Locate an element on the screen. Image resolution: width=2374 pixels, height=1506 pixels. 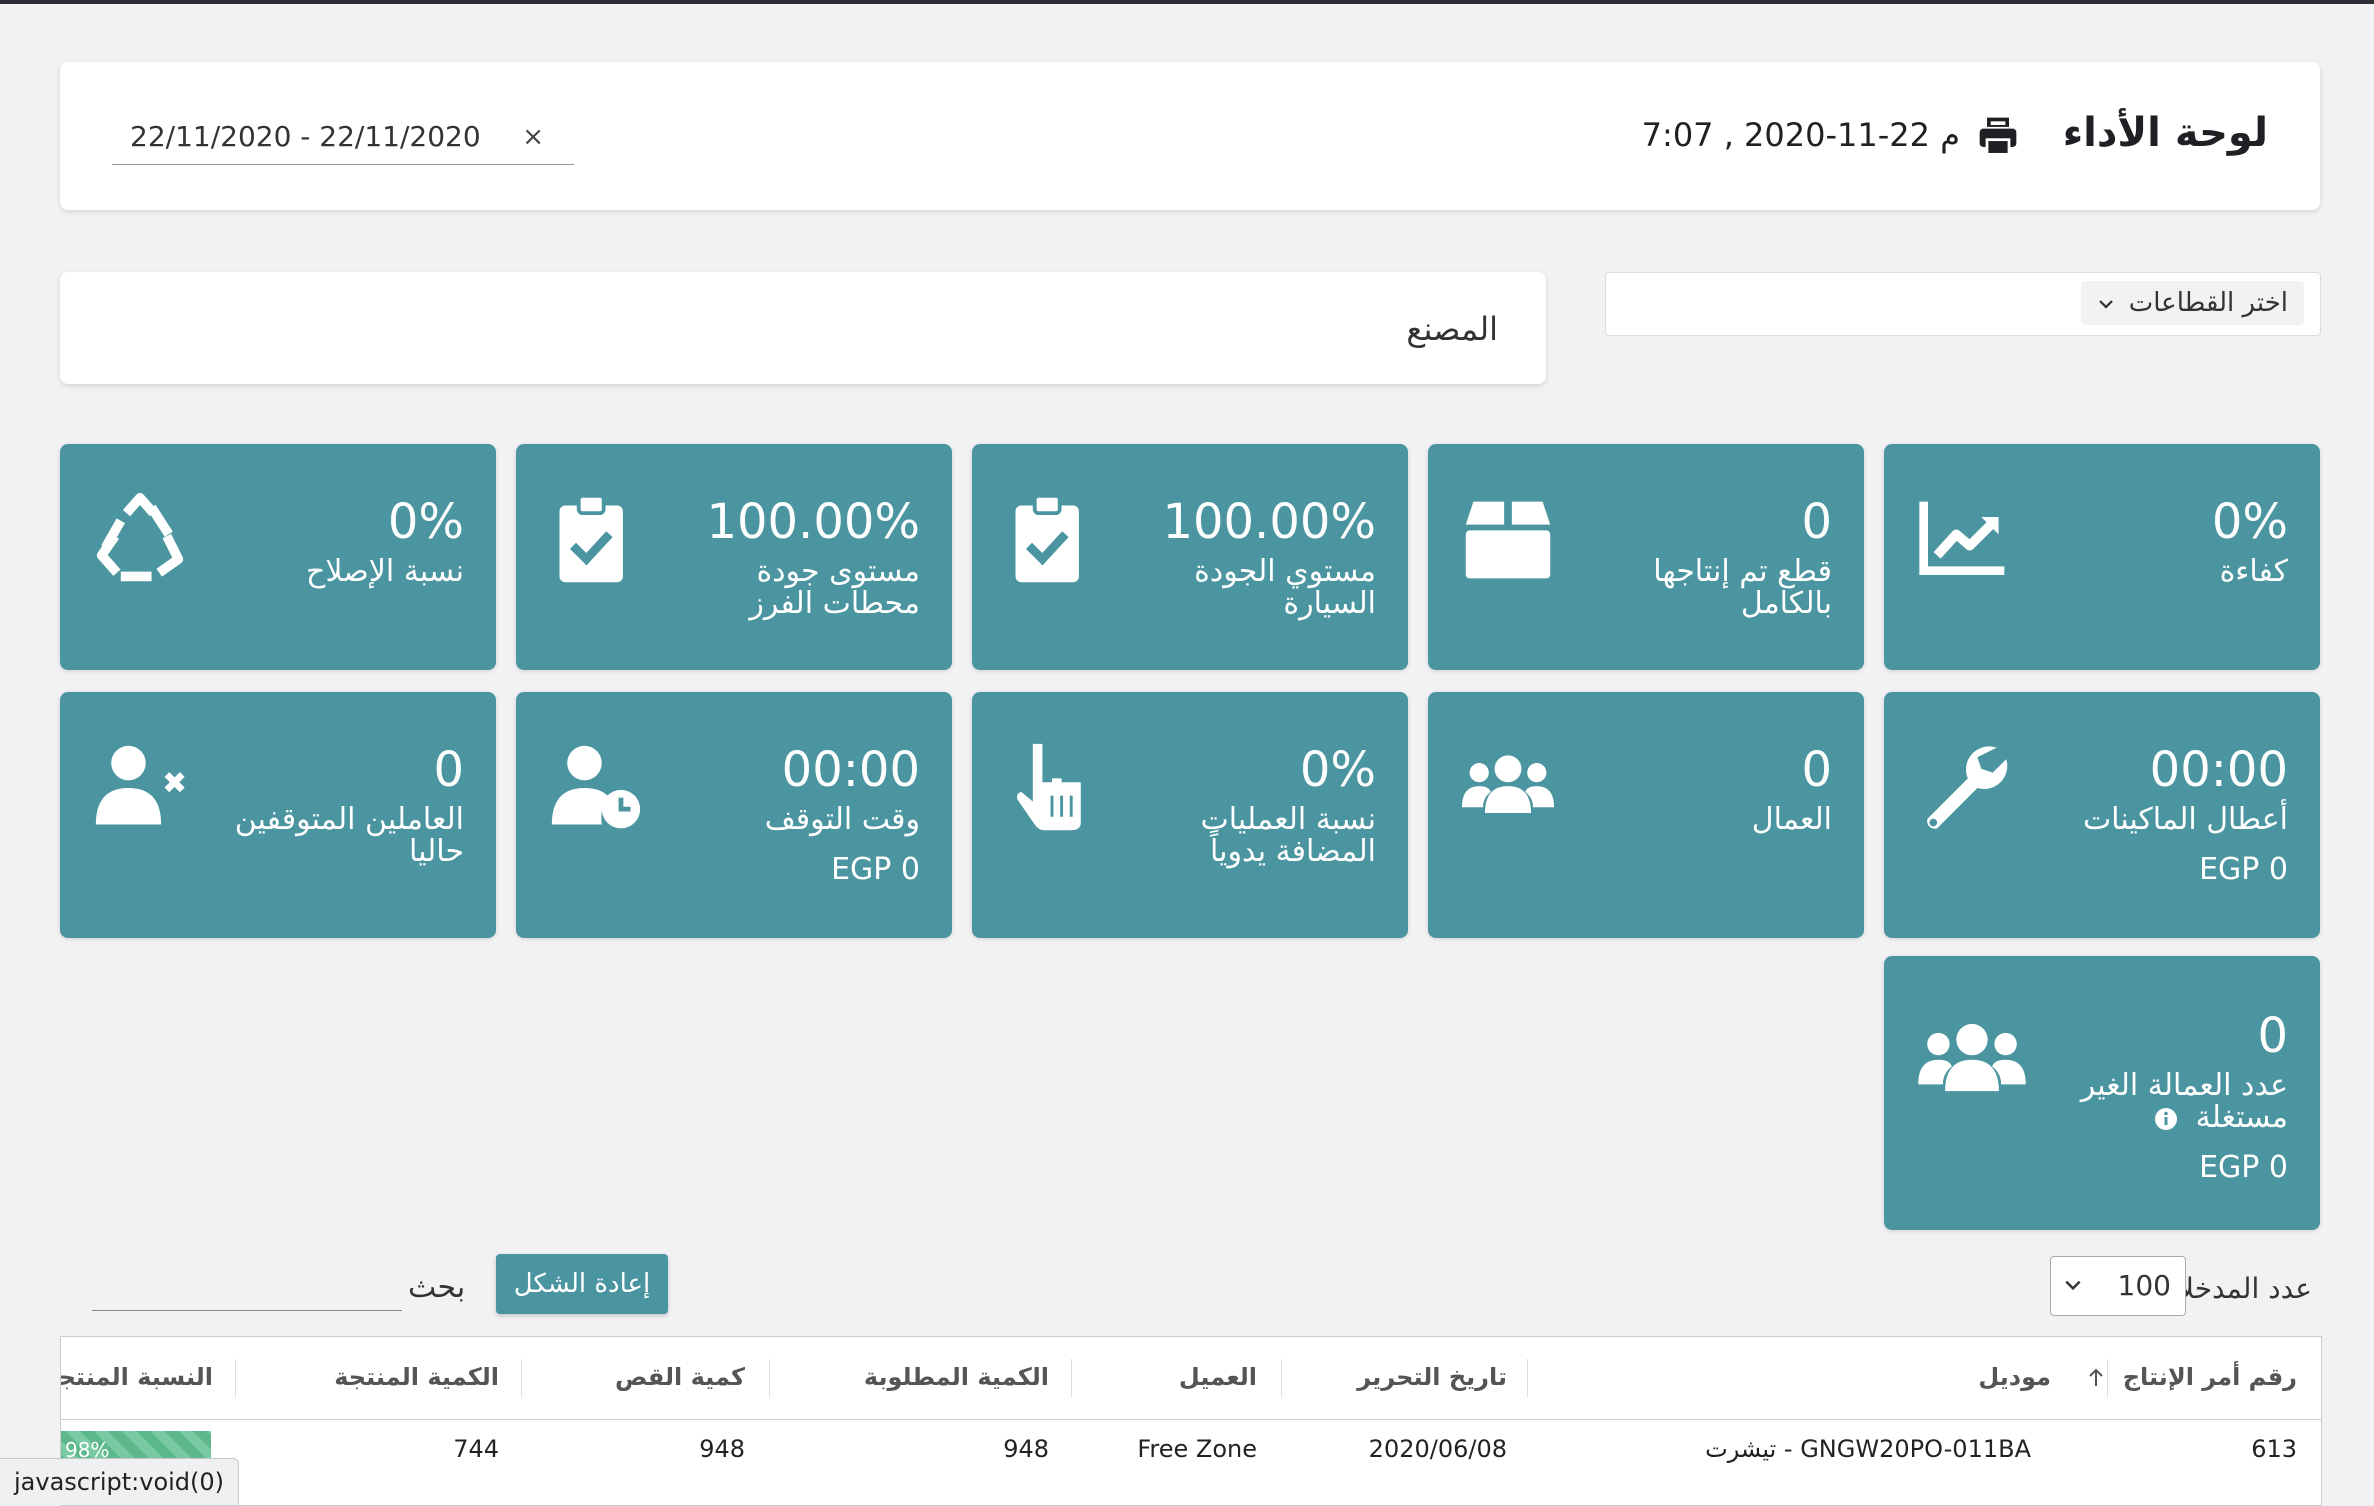
sector-select-button: اختر القطاعات is located at coordinates (2192, 303).